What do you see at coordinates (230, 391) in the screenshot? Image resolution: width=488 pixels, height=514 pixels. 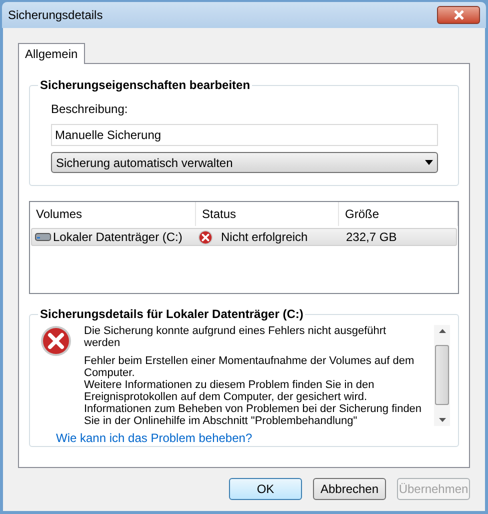 I see `error-message: Weitere Informationen zu diesem Problem finden Sie in den Ereignisprotokollen auf dem Computer, der gesichert wird.` at bounding box center [230, 391].